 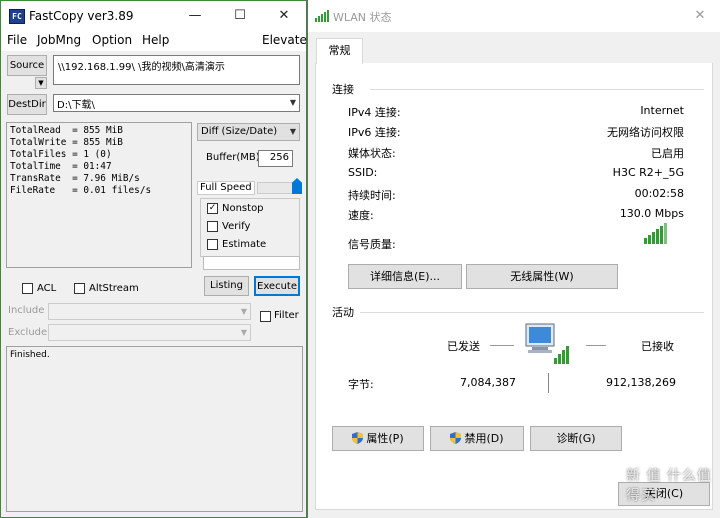 What do you see at coordinates (75, 178) in the screenshot?
I see `stat-trans-rate: TransRate = 7.96 MiB/s` at bounding box center [75, 178].